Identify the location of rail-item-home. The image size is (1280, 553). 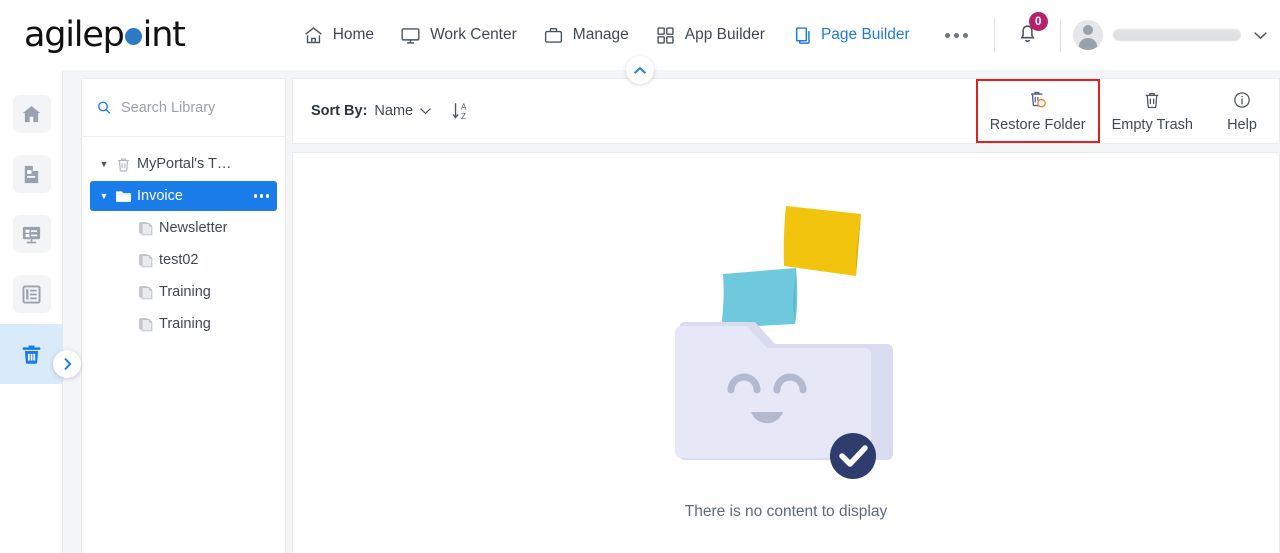
(31, 114).